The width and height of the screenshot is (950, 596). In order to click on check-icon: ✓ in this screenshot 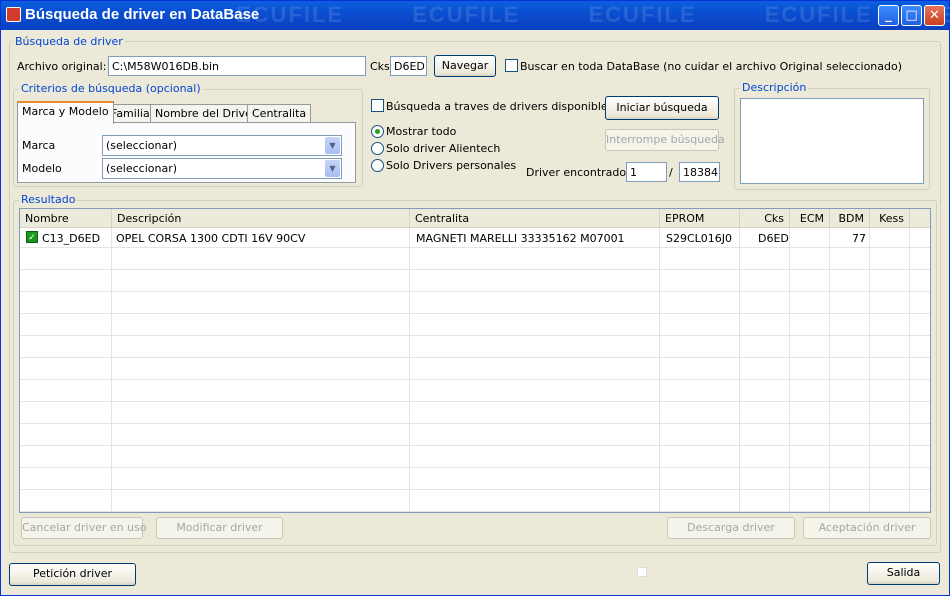, I will do `click(32, 237)`.